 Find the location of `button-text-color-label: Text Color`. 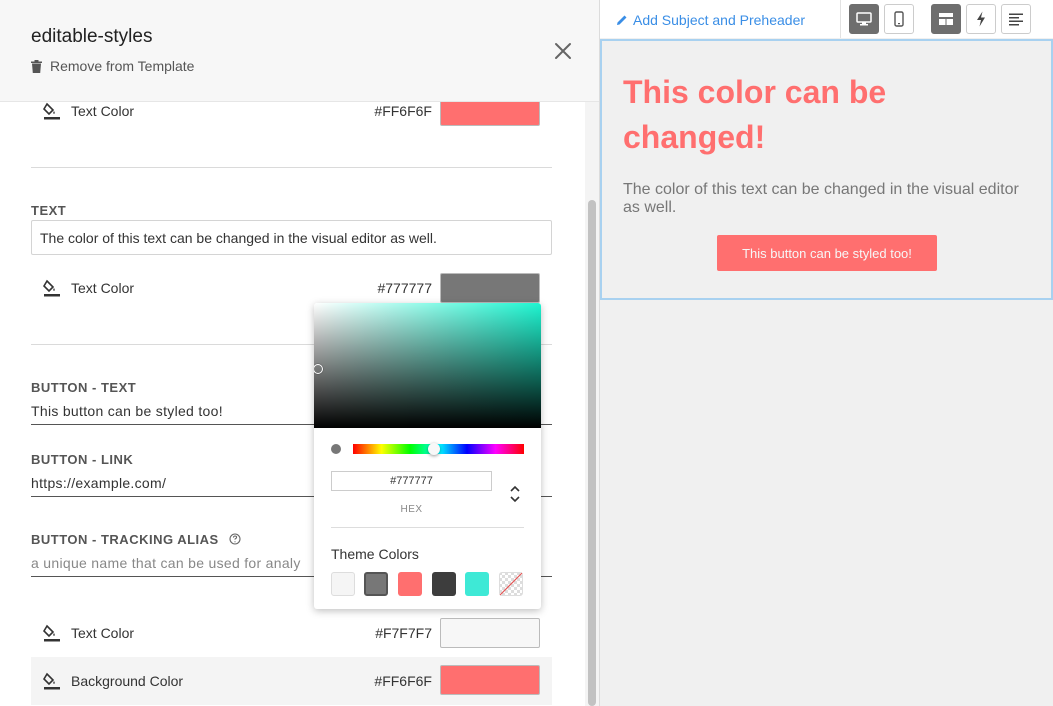

button-text-color-label: Text Color is located at coordinates (103, 633).